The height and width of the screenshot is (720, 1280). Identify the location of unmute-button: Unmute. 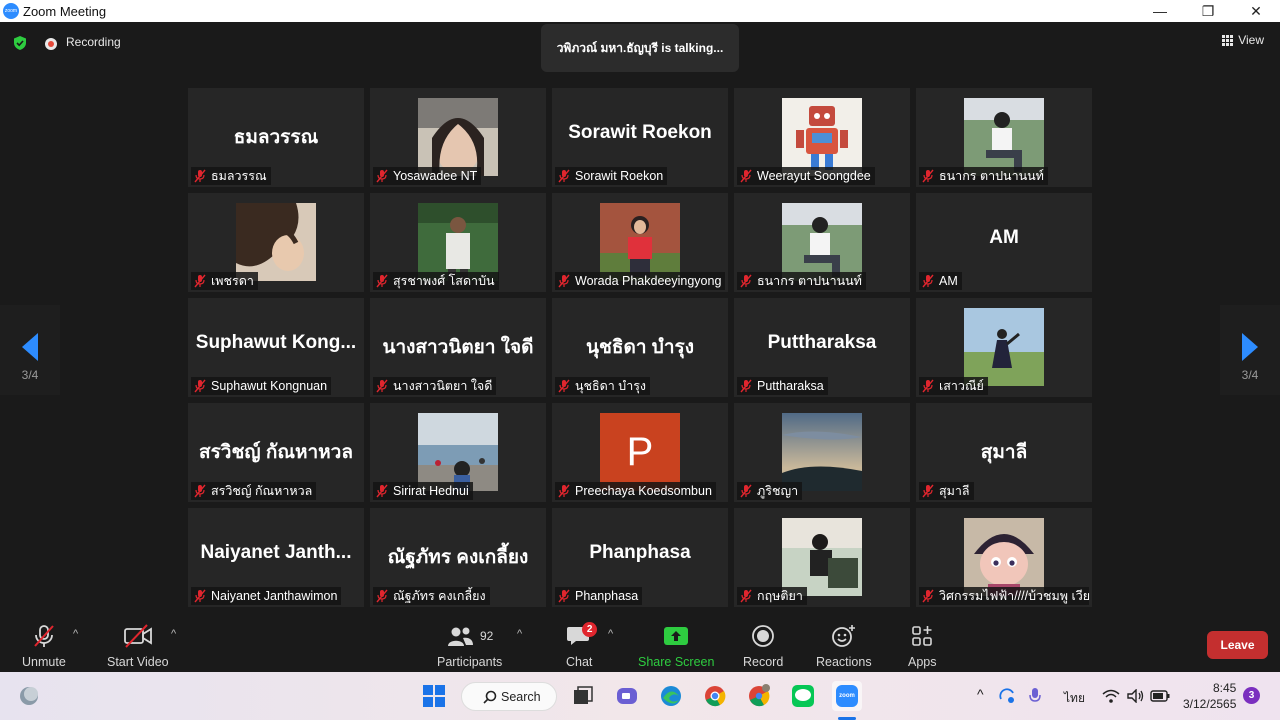
(44, 645).